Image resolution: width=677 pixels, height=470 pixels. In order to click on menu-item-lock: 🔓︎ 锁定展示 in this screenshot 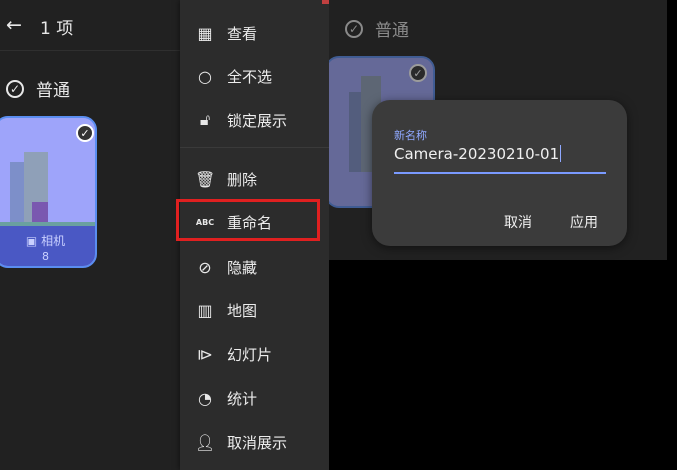, I will do `click(254, 120)`.